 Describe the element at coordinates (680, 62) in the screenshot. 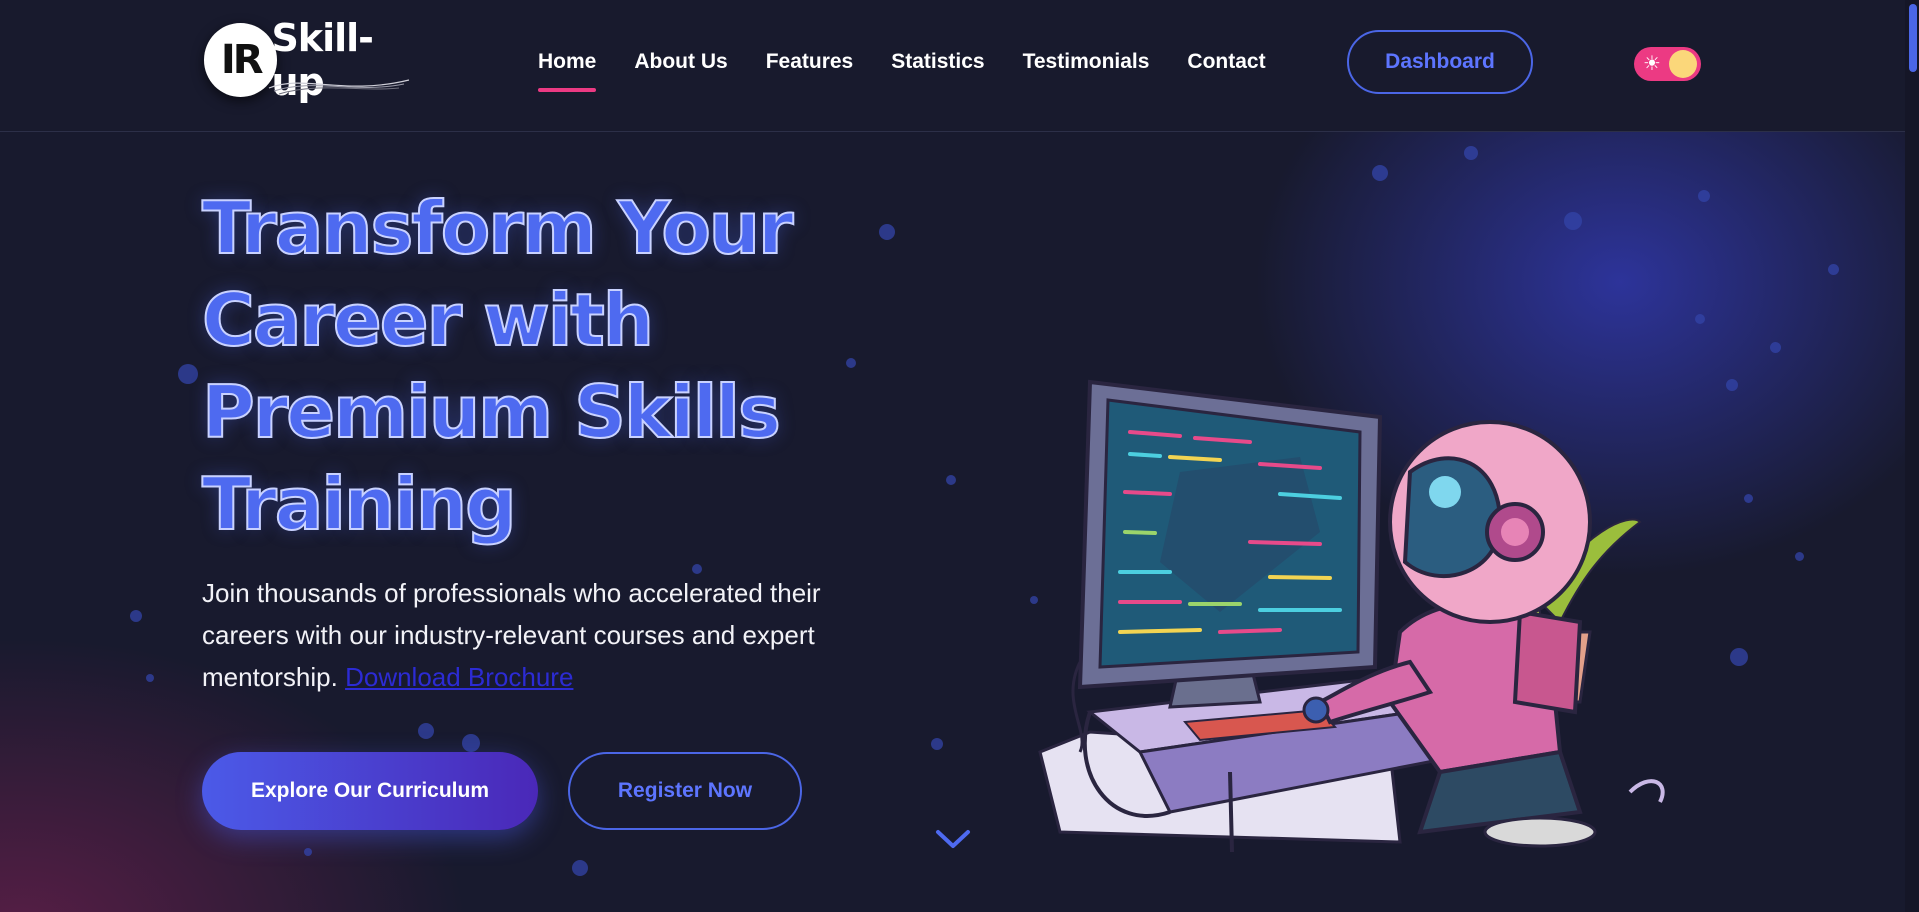

I see `nav-item-about-us: About Us` at that location.